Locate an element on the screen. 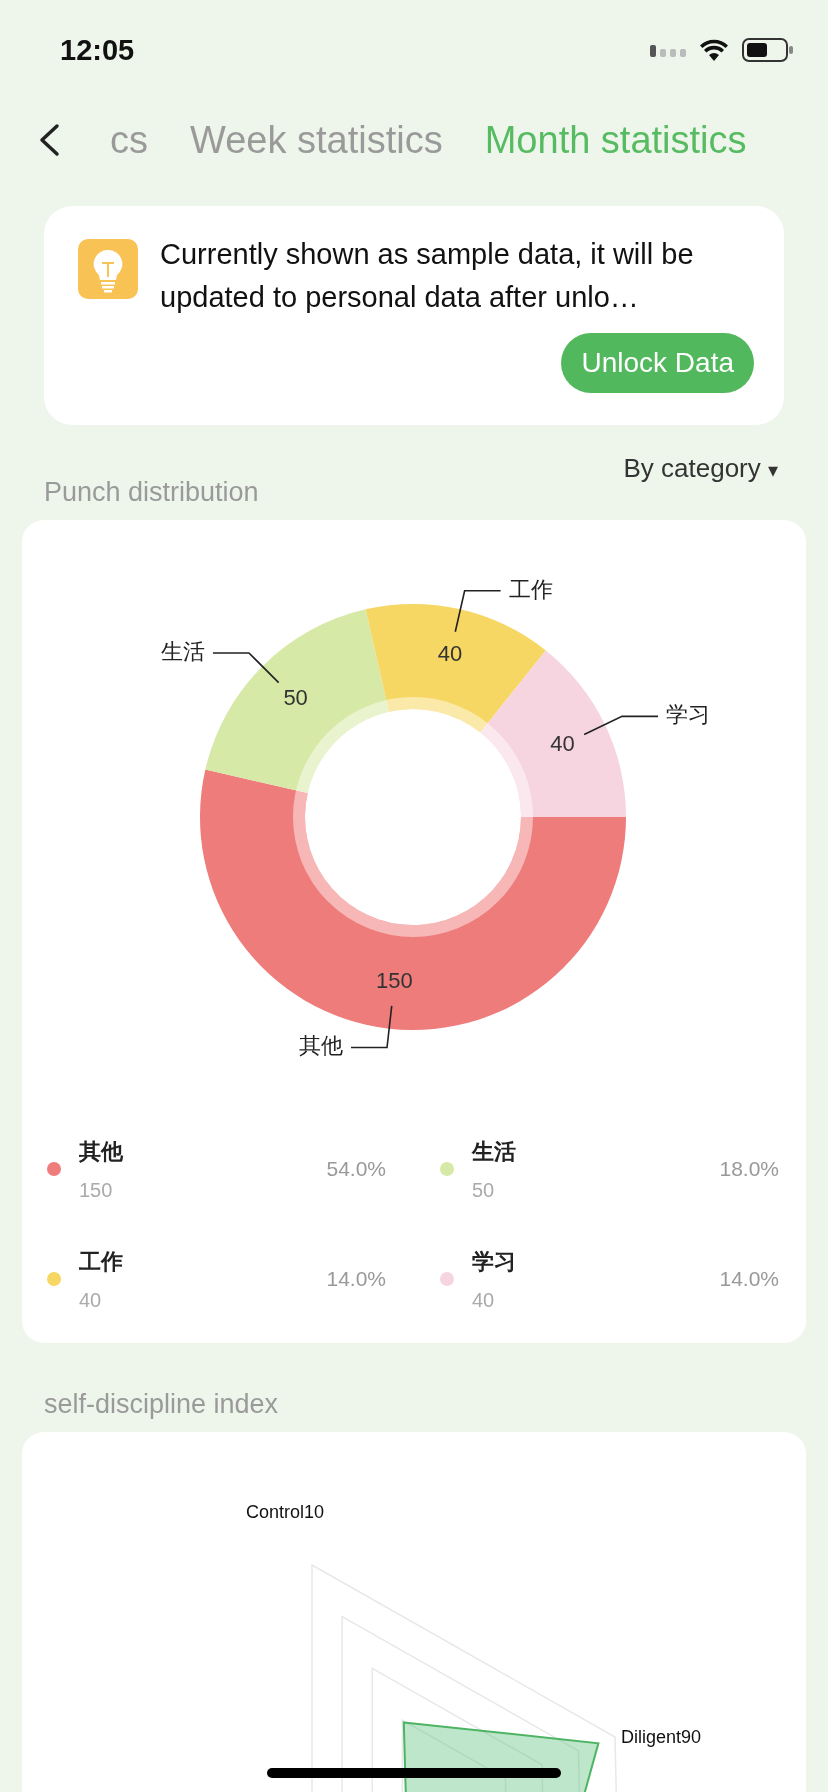 The width and height of the screenshot is (828, 1792). lightbulb-icon is located at coordinates (108, 269).